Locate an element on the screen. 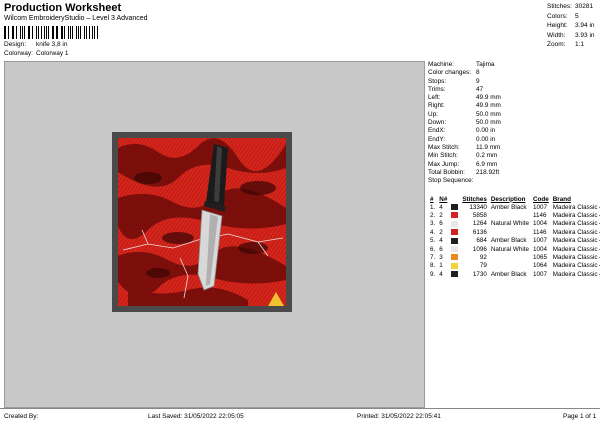  zoom-value: 1:1 is located at coordinates (580, 45).